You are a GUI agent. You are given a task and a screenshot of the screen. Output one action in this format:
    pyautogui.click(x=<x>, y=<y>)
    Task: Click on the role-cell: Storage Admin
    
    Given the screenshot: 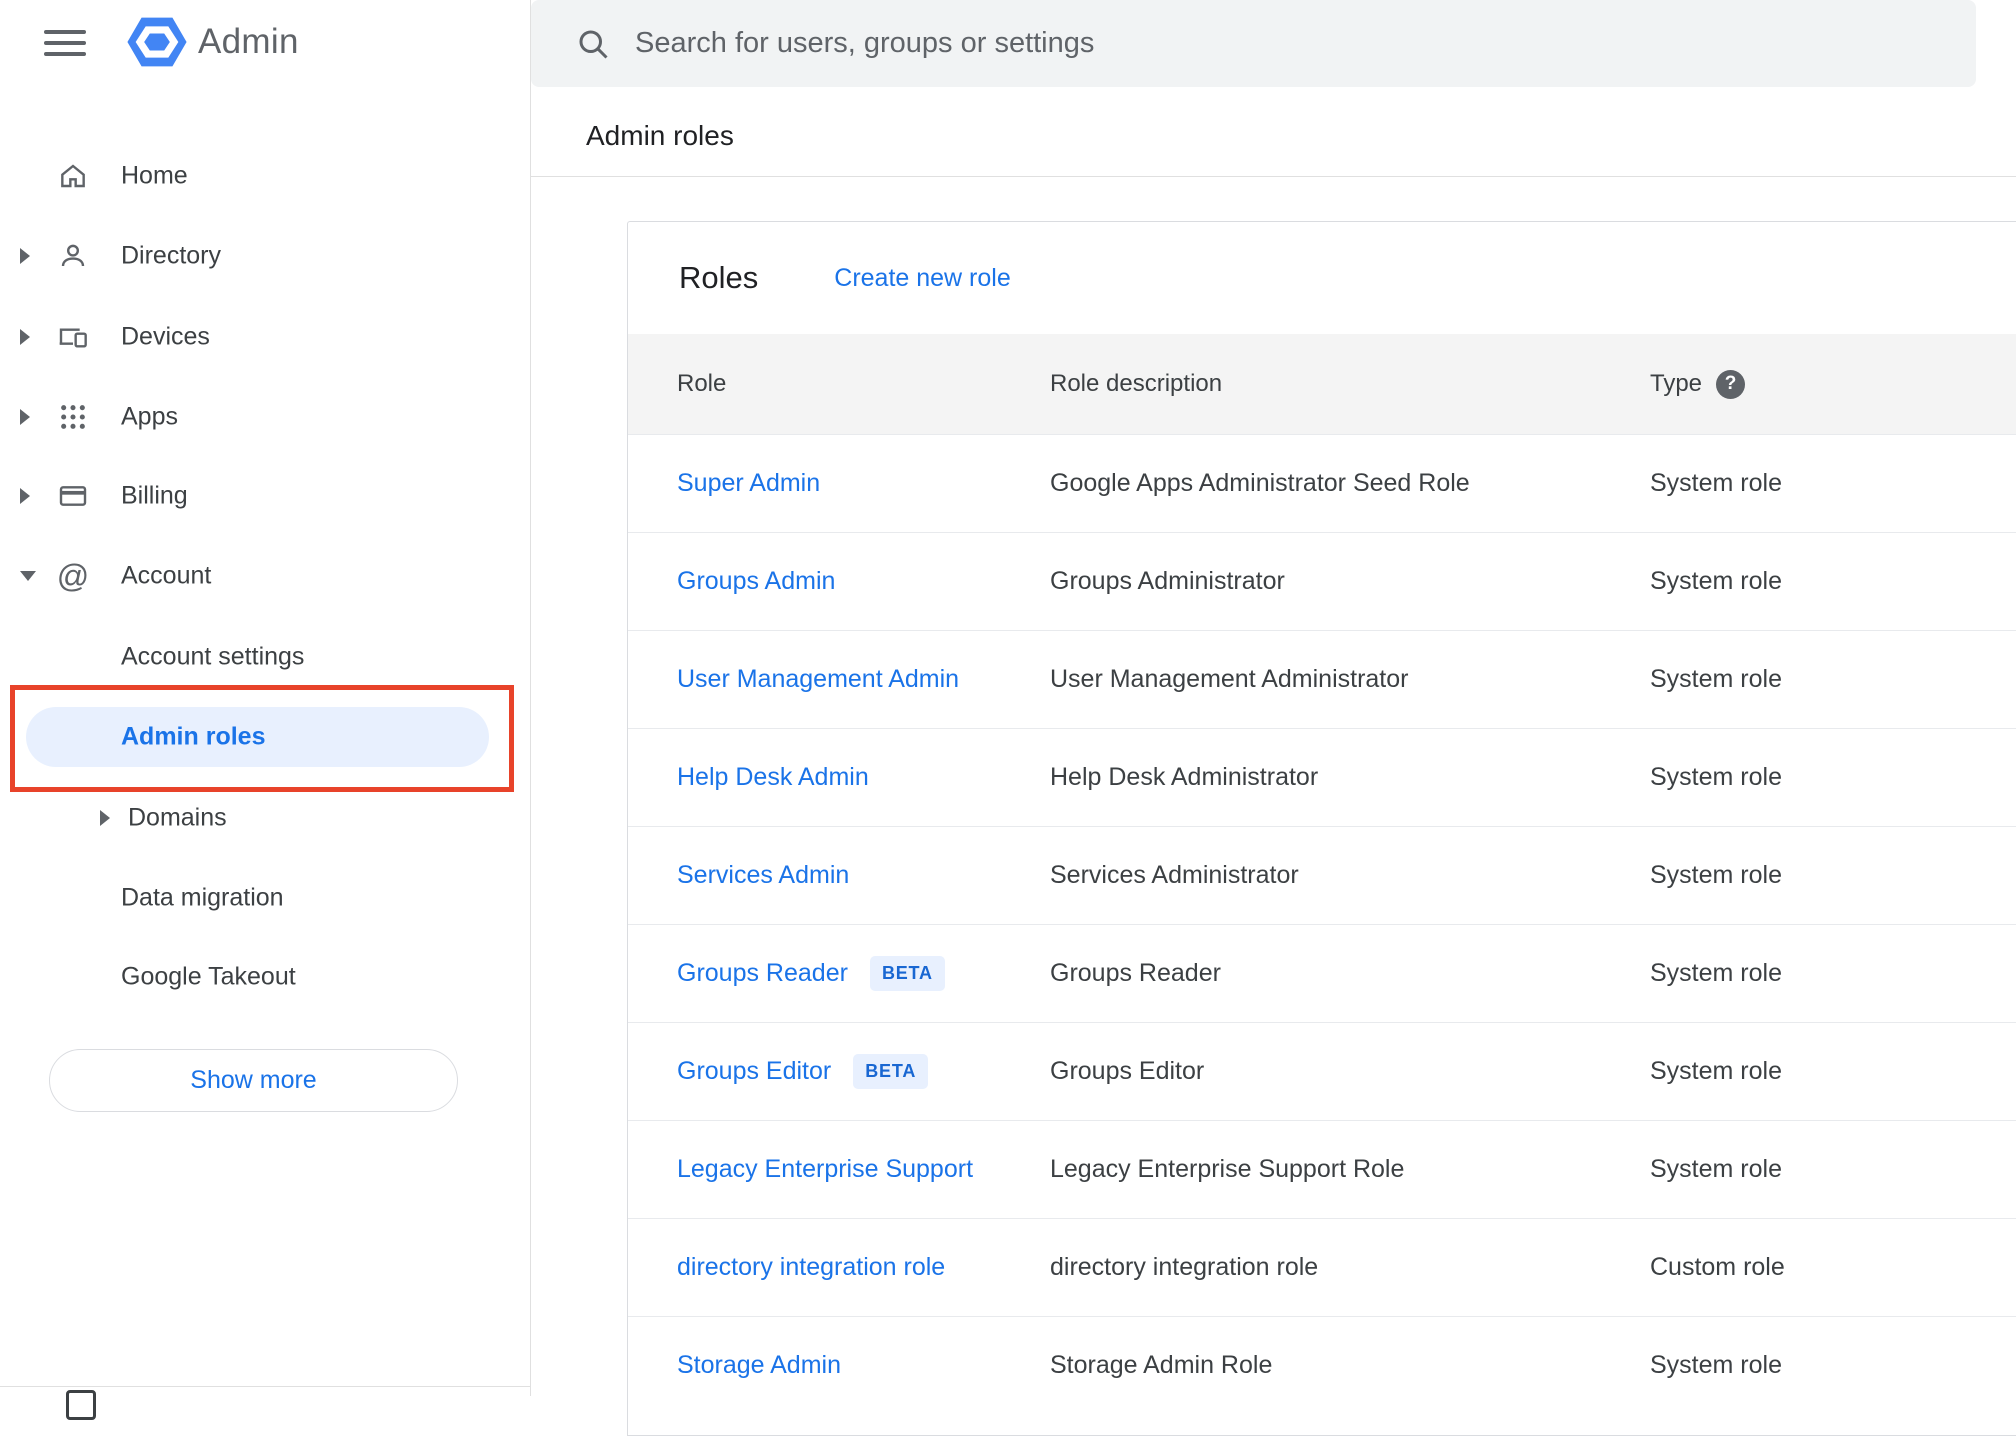 What is the action you would take?
    pyautogui.click(x=839, y=1365)
    